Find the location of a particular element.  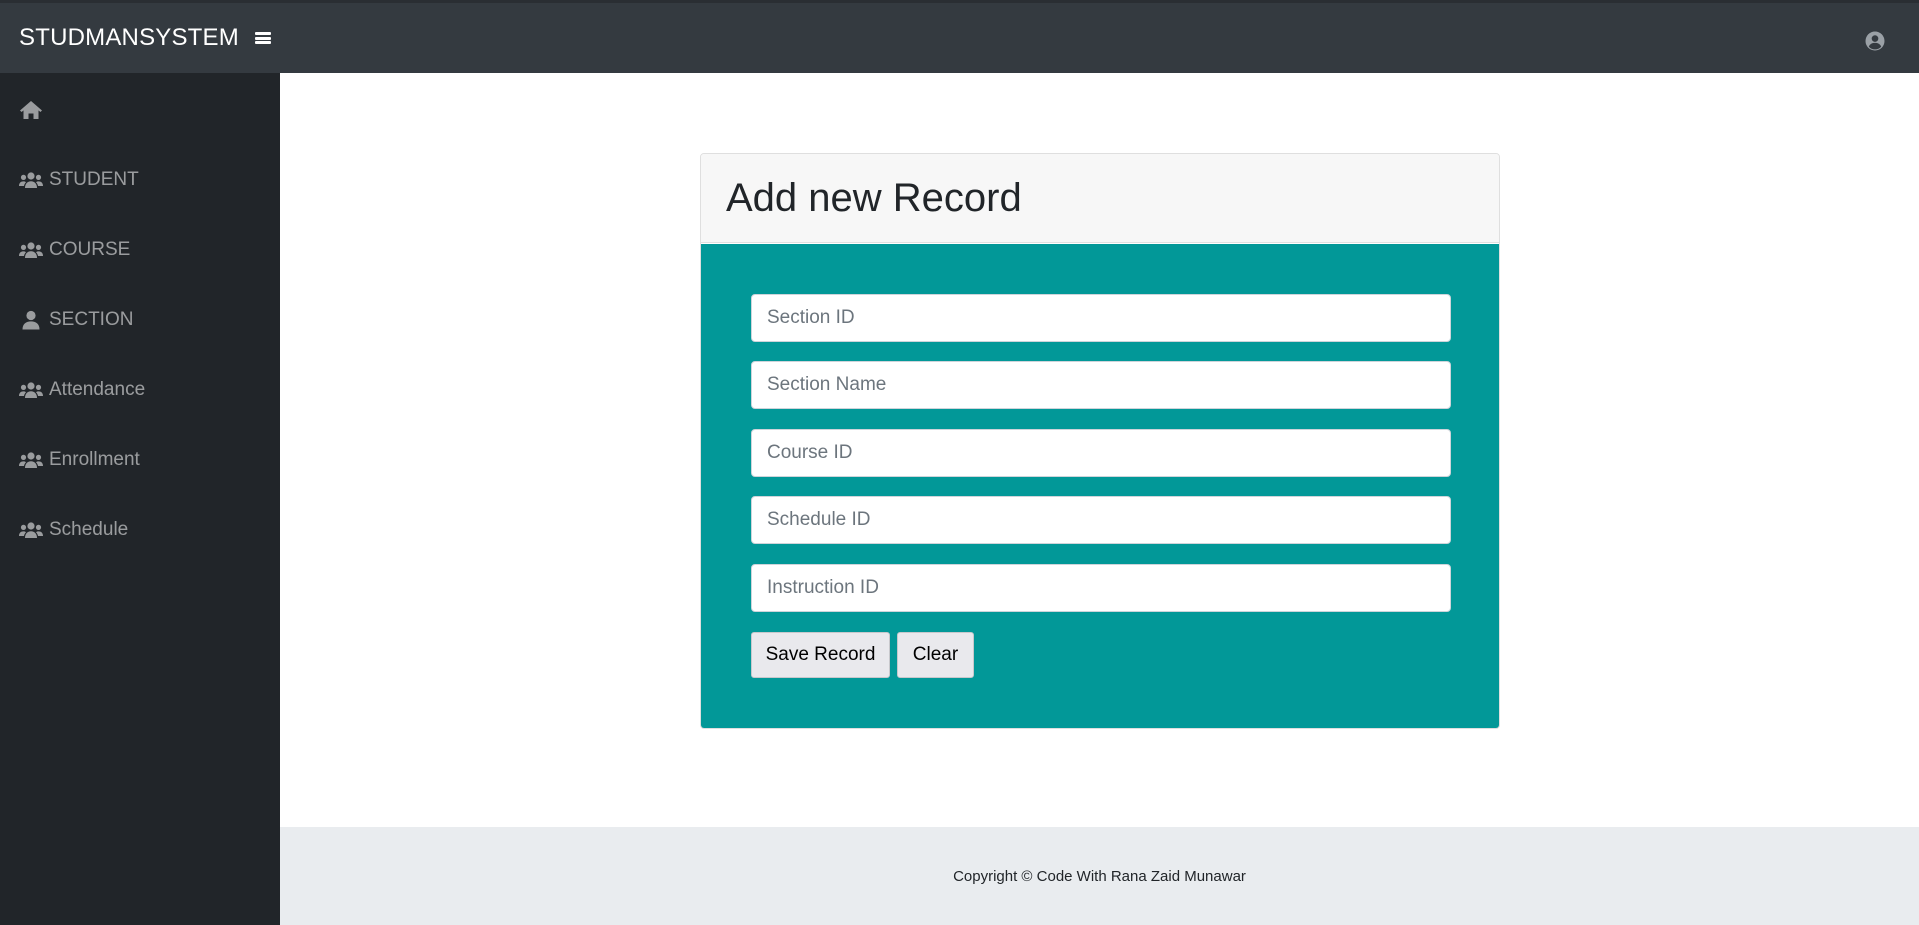

sidebar-item-section: SECTION is located at coordinates (76, 320).